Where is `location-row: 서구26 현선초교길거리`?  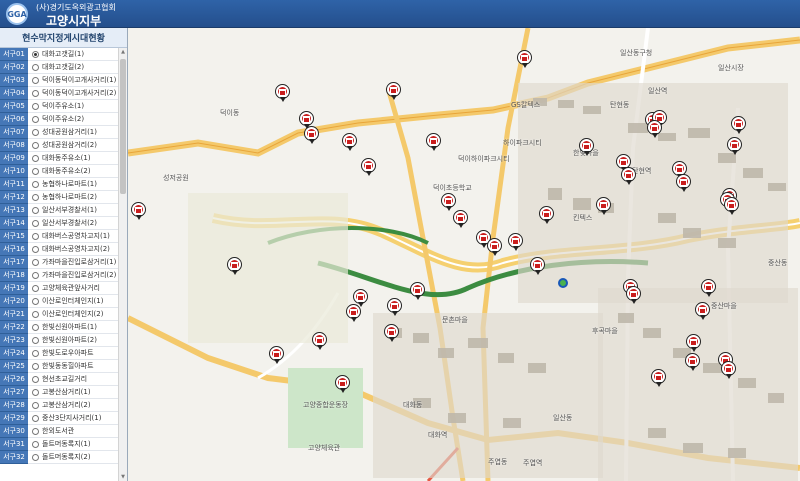
location-row: 서구26 현선초교길거리 is located at coordinates (59, 379).